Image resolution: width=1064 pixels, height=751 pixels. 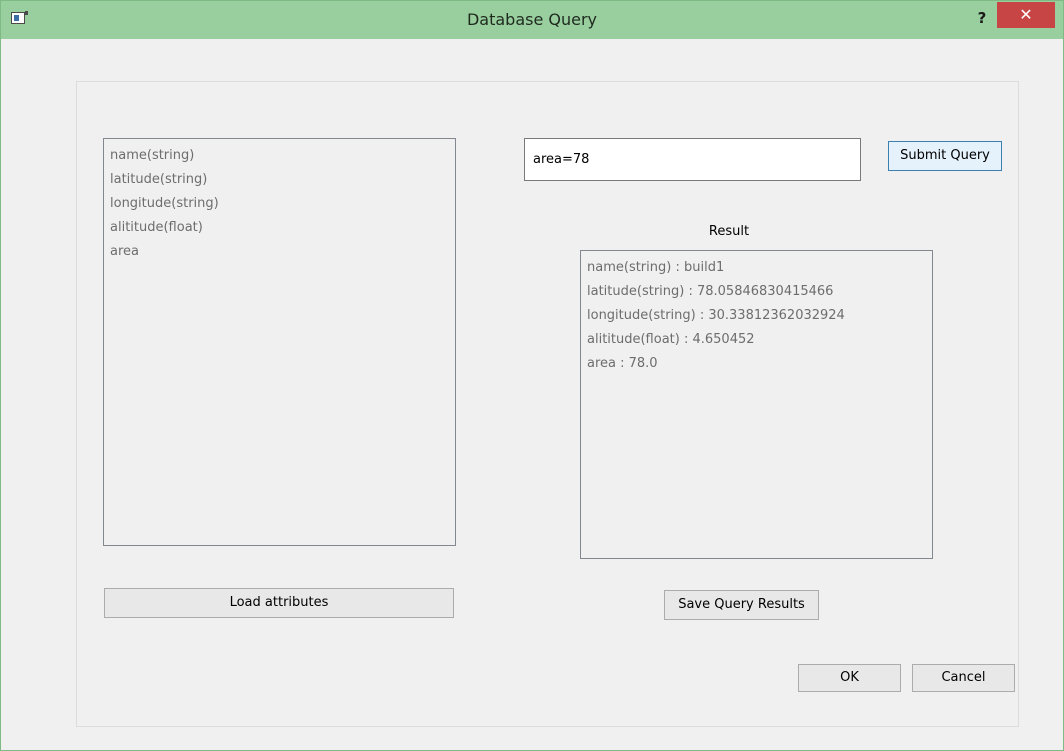 What do you see at coordinates (279, 204) in the screenshot?
I see `list-item: longitude(string)` at bounding box center [279, 204].